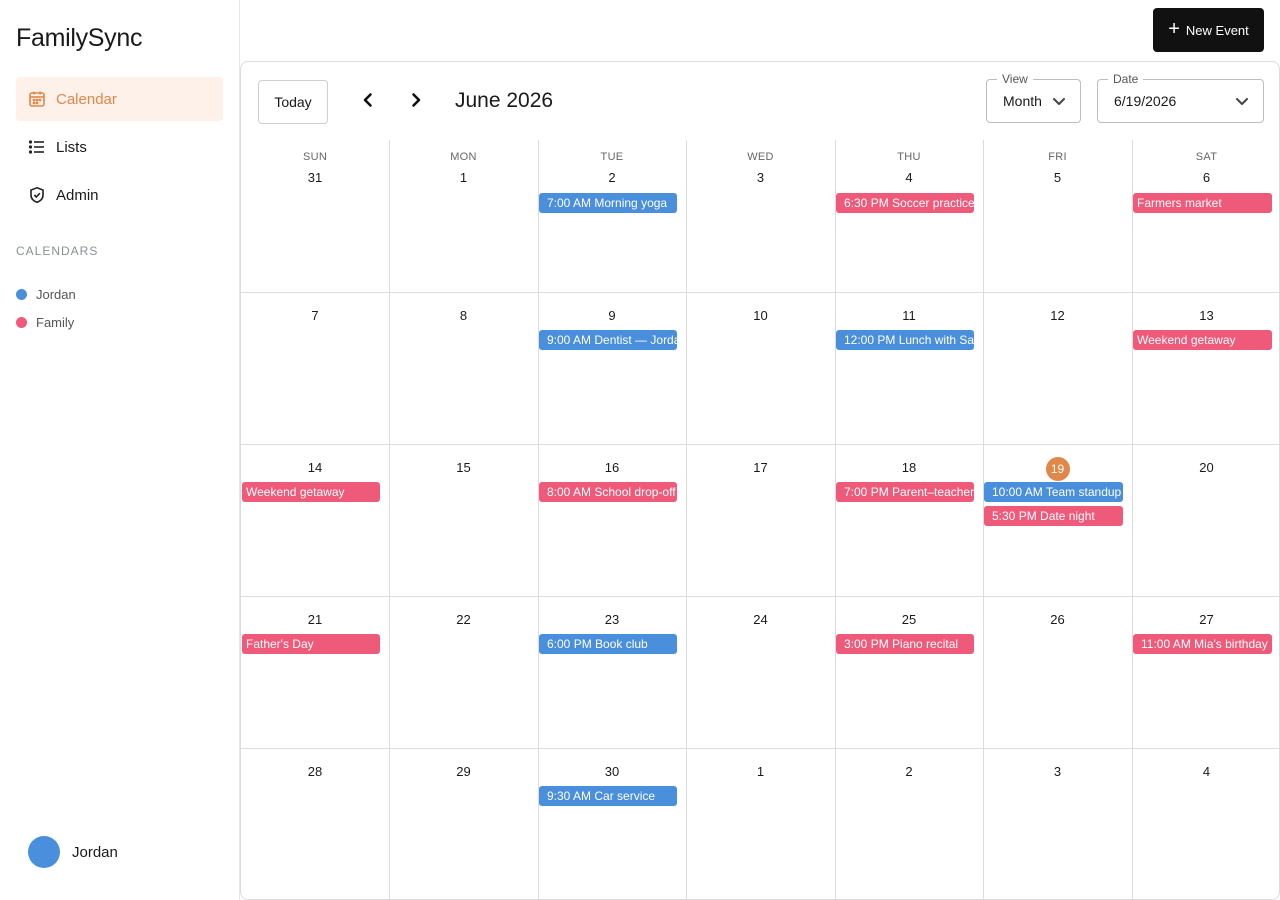  Describe the element at coordinates (1206, 771) in the screenshot. I see `day-number: 4` at that location.